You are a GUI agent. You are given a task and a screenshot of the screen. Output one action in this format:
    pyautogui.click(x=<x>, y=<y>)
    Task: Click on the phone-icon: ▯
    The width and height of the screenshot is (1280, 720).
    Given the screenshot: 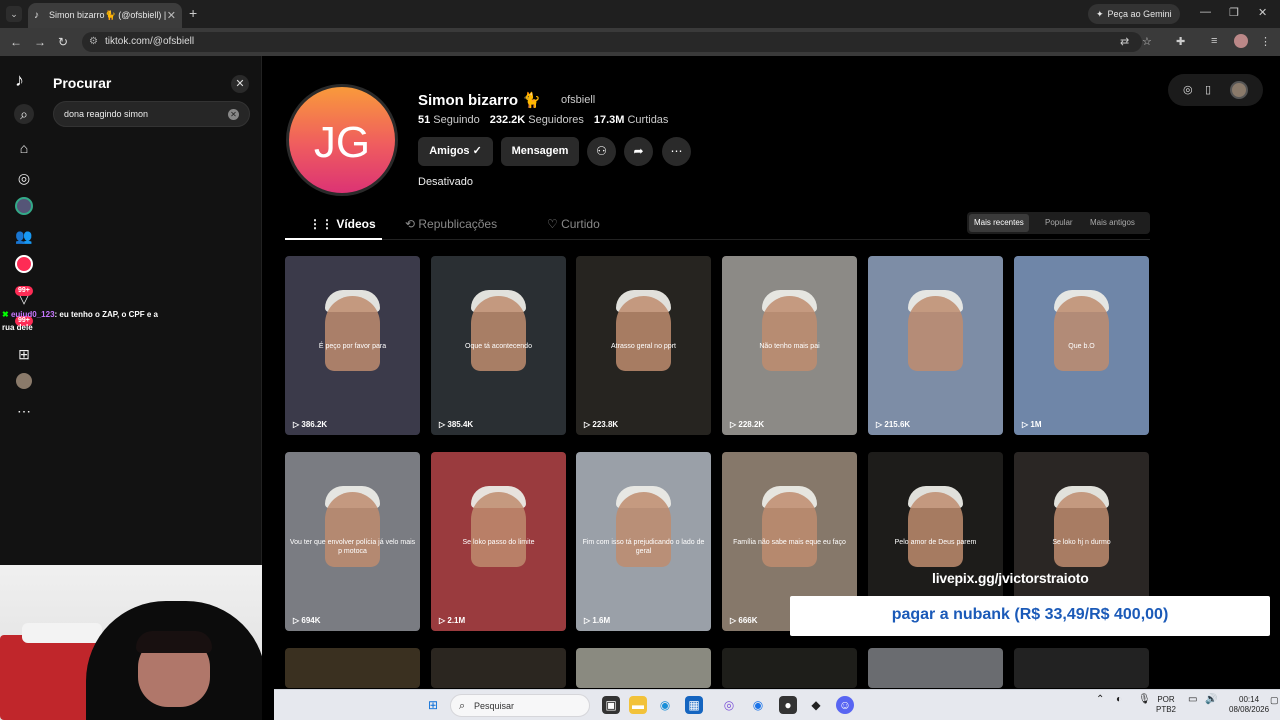 What is the action you would take?
    pyautogui.click(x=1208, y=89)
    